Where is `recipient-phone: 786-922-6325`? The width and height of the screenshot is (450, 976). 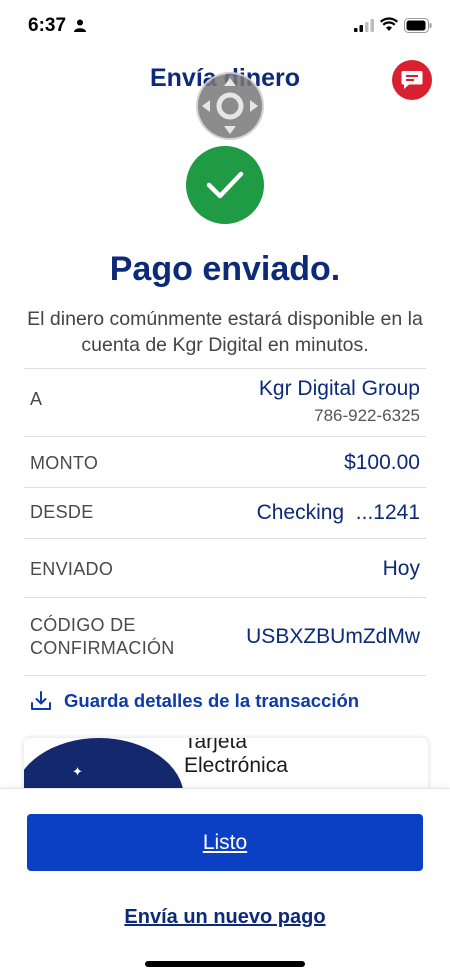 recipient-phone: 786-922-6325 is located at coordinates (367, 415).